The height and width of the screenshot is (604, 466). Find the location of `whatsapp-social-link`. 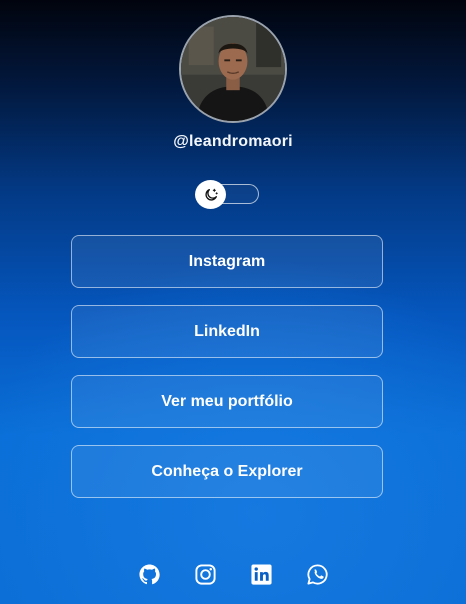

whatsapp-social-link is located at coordinates (317, 574).